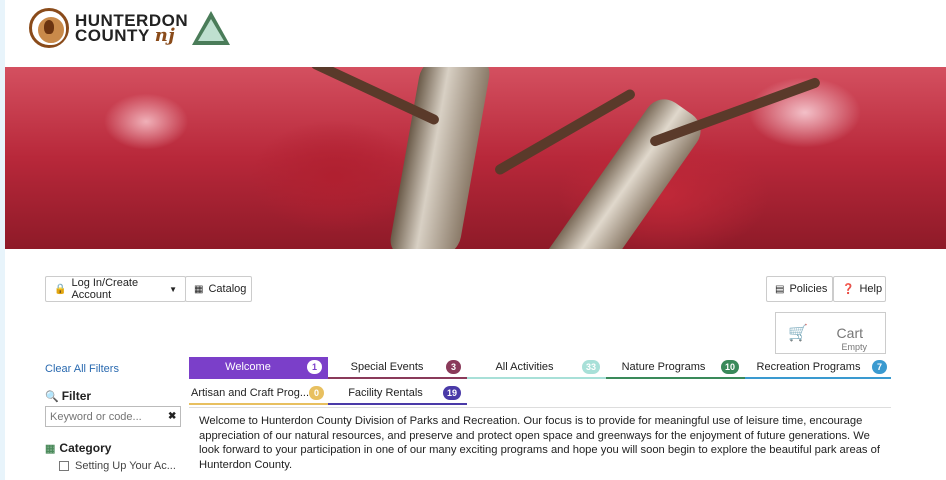 The width and height of the screenshot is (946, 480). What do you see at coordinates (871, 289) in the screenshot?
I see `help-label: Help` at bounding box center [871, 289].